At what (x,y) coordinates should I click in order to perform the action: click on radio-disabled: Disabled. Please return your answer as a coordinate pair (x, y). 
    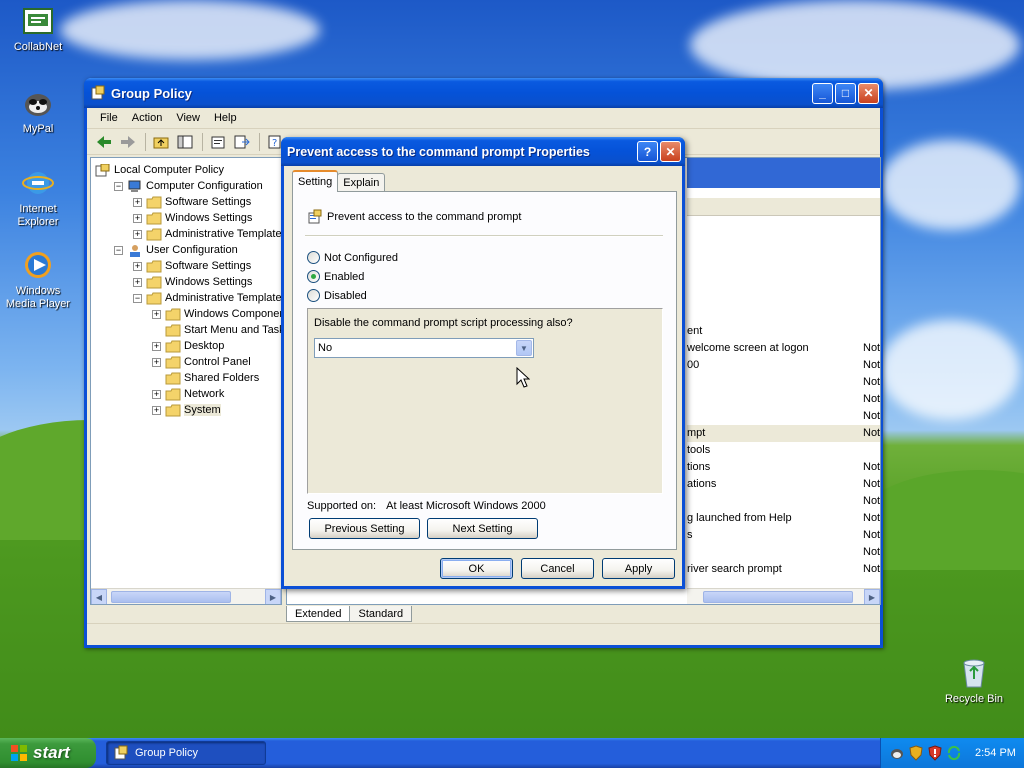
    Looking at the image, I should click on (337, 295).